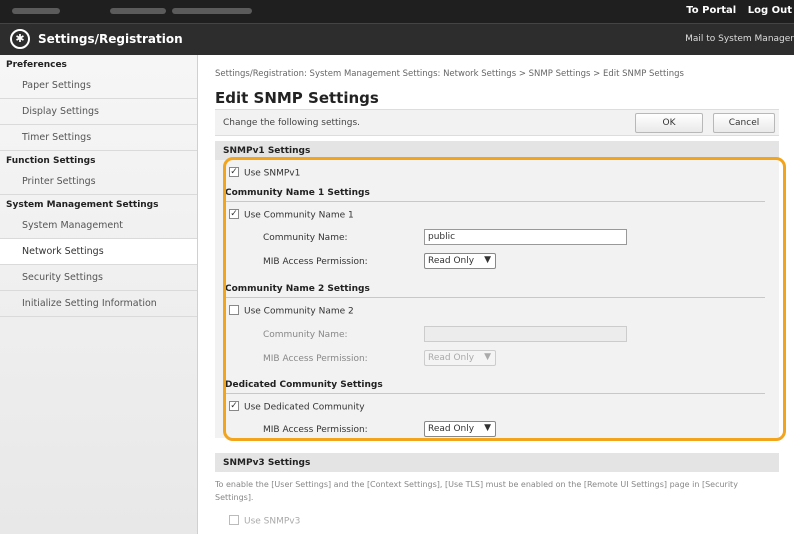  What do you see at coordinates (711, 10) in the screenshot?
I see `to-portal-link: To Portal` at bounding box center [711, 10].